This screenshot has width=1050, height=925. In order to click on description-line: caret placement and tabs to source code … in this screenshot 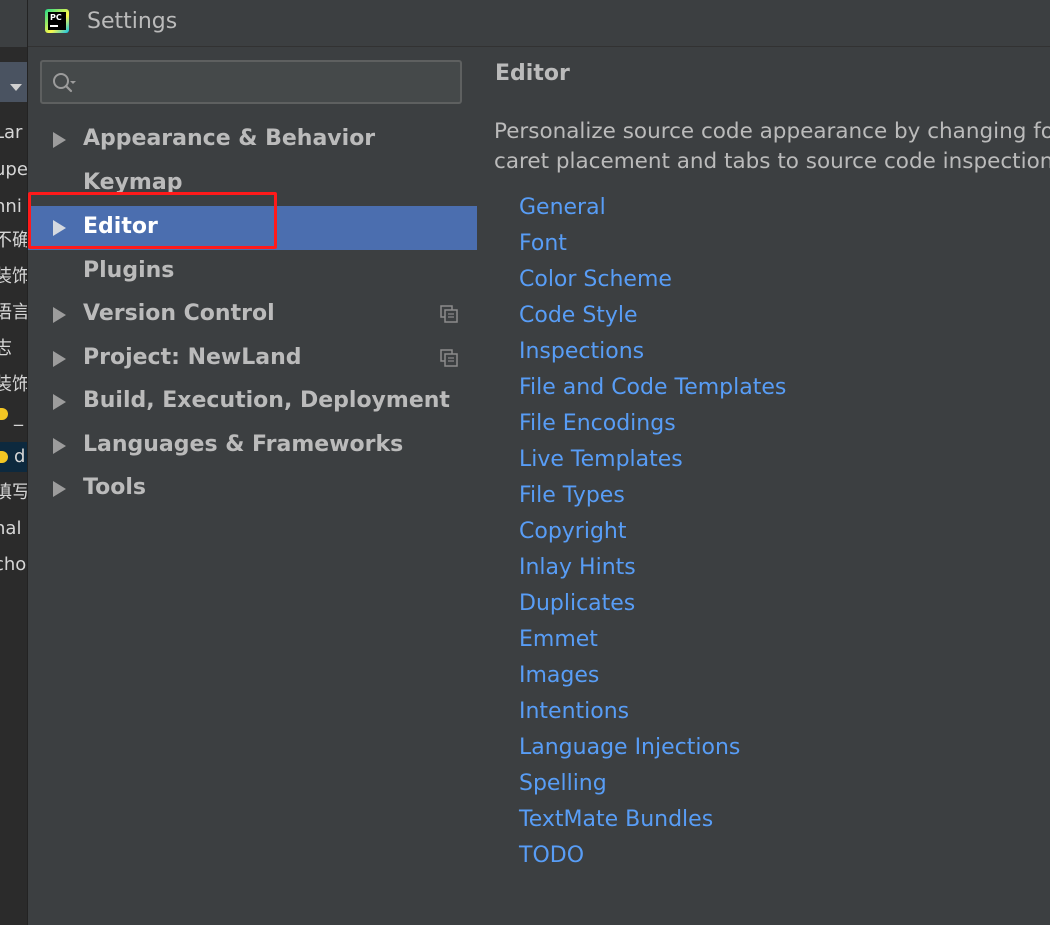, I will do `click(772, 161)`.